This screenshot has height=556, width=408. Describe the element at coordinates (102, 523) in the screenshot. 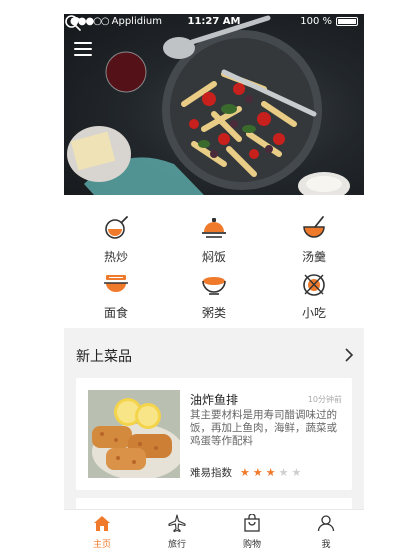

I see `home-icon` at that location.